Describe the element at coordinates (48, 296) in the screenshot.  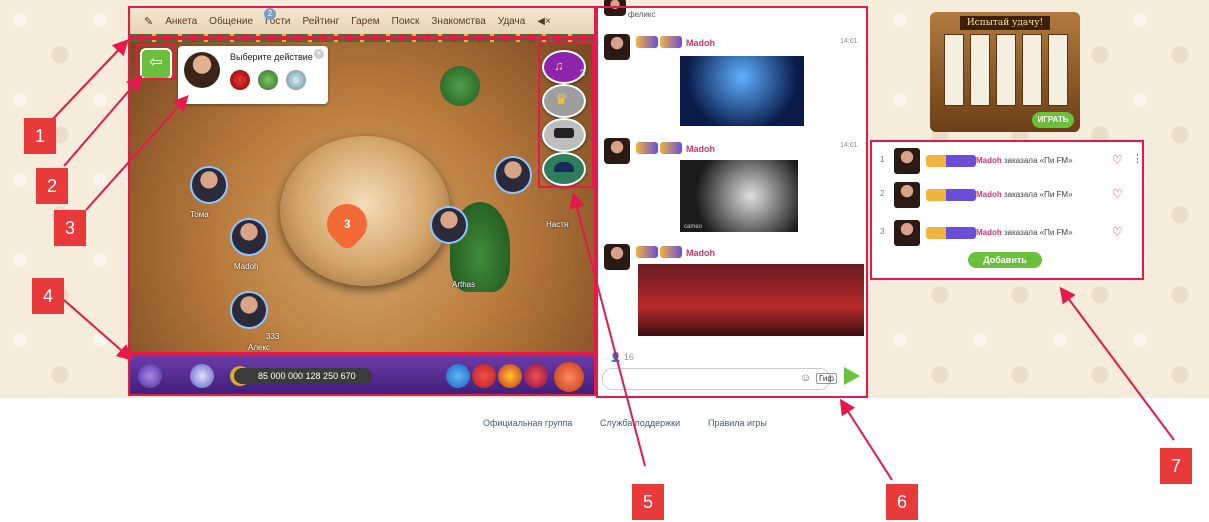
I see `annotation-label: 4` at that location.